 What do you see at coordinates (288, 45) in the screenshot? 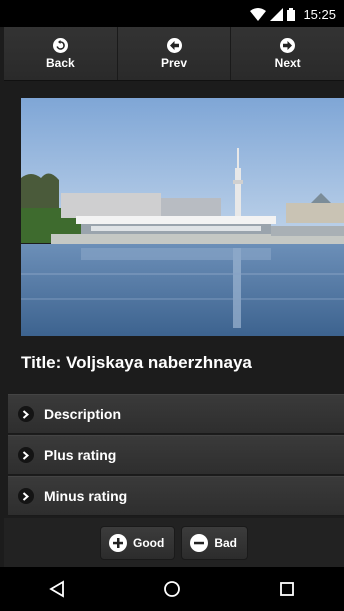
I see `arrow-right-icon` at bounding box center [288, 45].